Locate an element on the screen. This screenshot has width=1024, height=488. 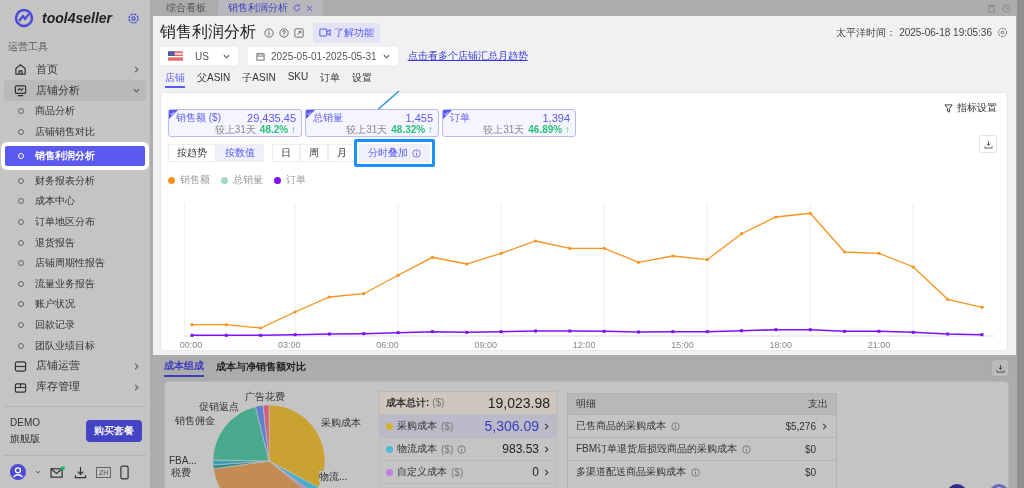
view-tab: 订单 is located at coordinates (330, 79).